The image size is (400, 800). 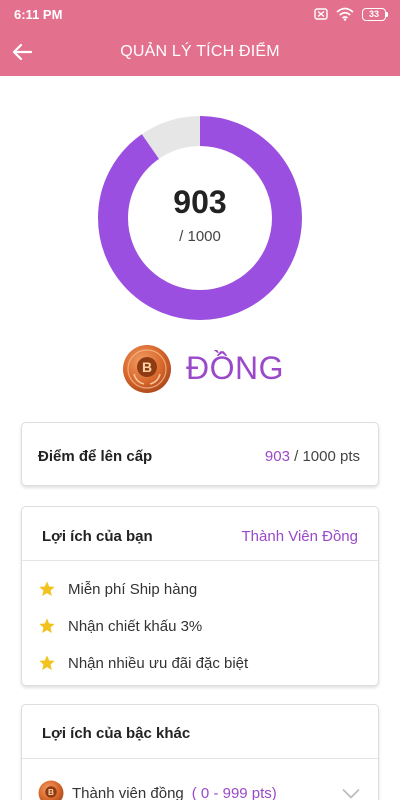 I want to click on status-icons: 33, so click(x=351, y=14).